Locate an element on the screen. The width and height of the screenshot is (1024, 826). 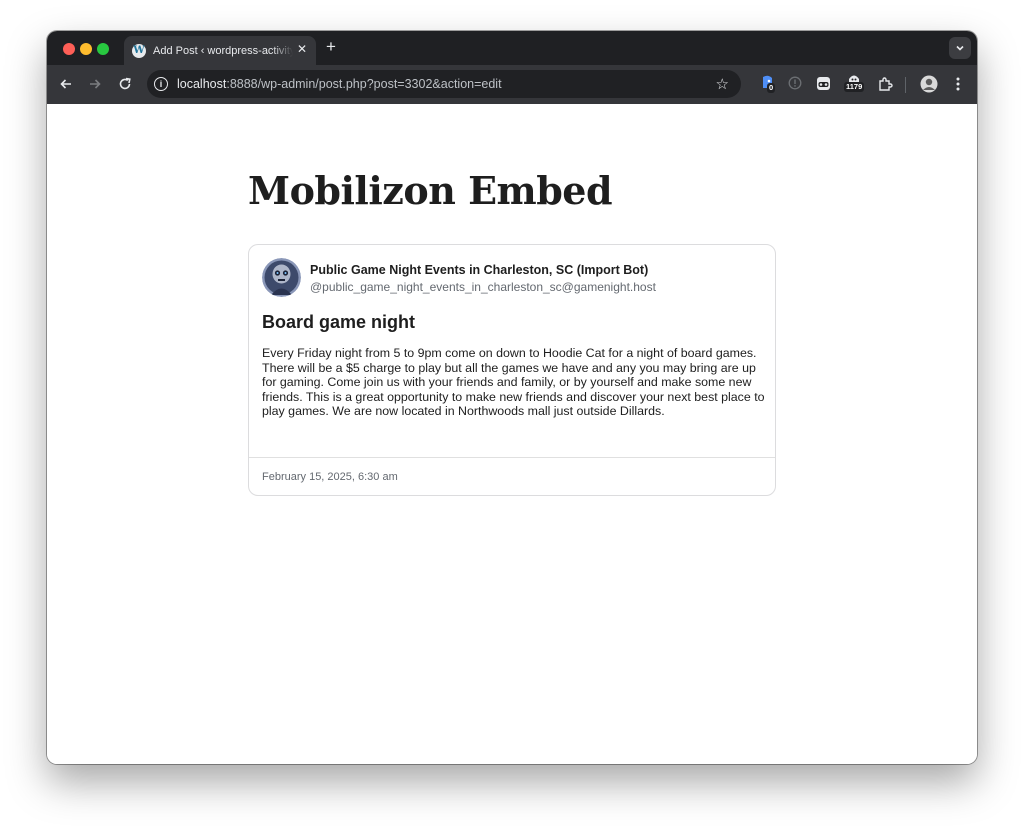
puzzle-icon is located at coordinates (886, 84).